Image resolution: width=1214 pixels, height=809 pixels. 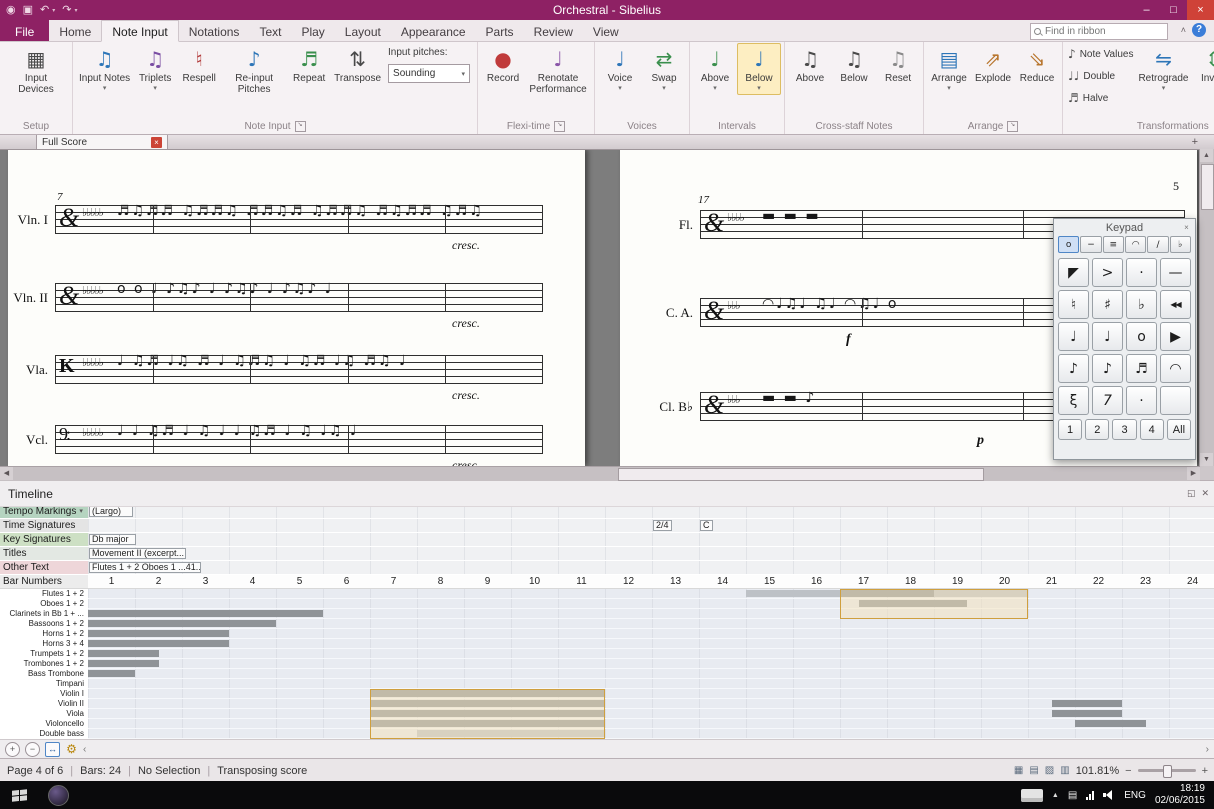 I want to click on tab-appearance: Appearance, so click(x=433, y=30).